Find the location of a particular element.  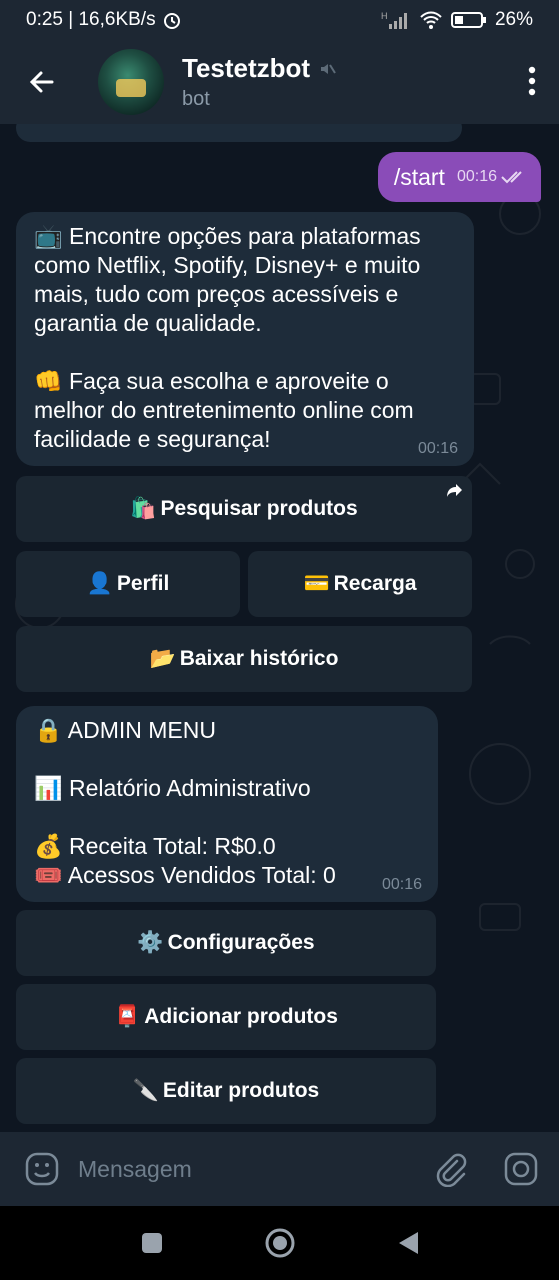

recharge-button: 💳 Recarga is located at coordinates (360, 584).